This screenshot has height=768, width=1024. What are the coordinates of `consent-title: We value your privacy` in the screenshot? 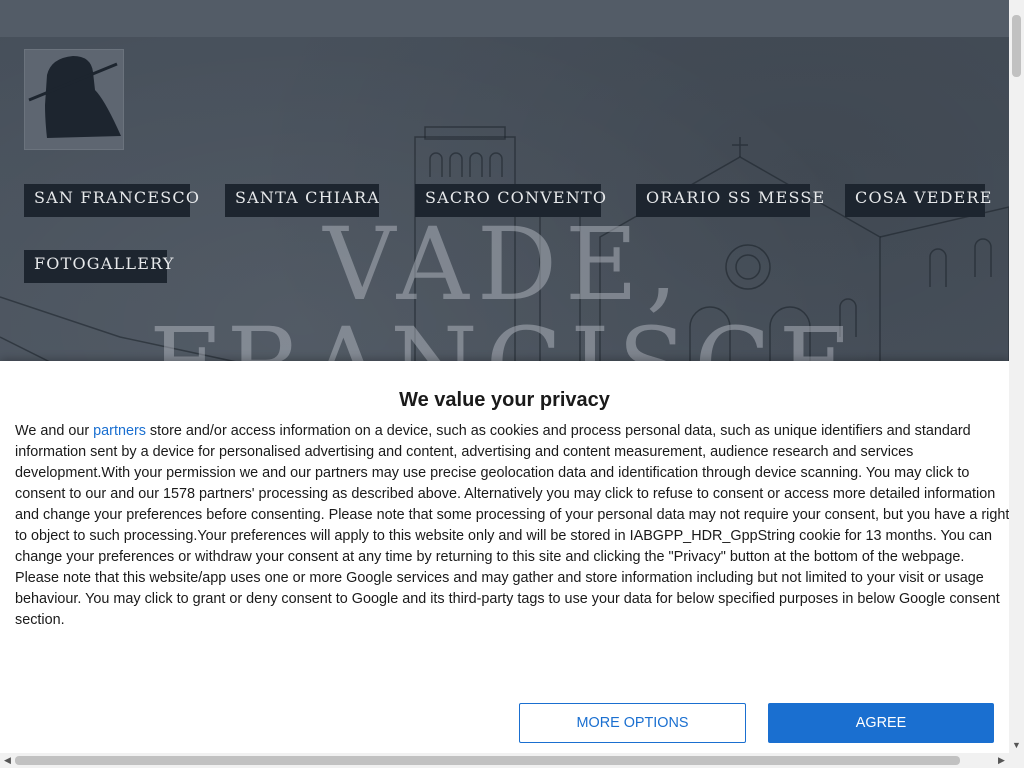 It's located at (504, 400).